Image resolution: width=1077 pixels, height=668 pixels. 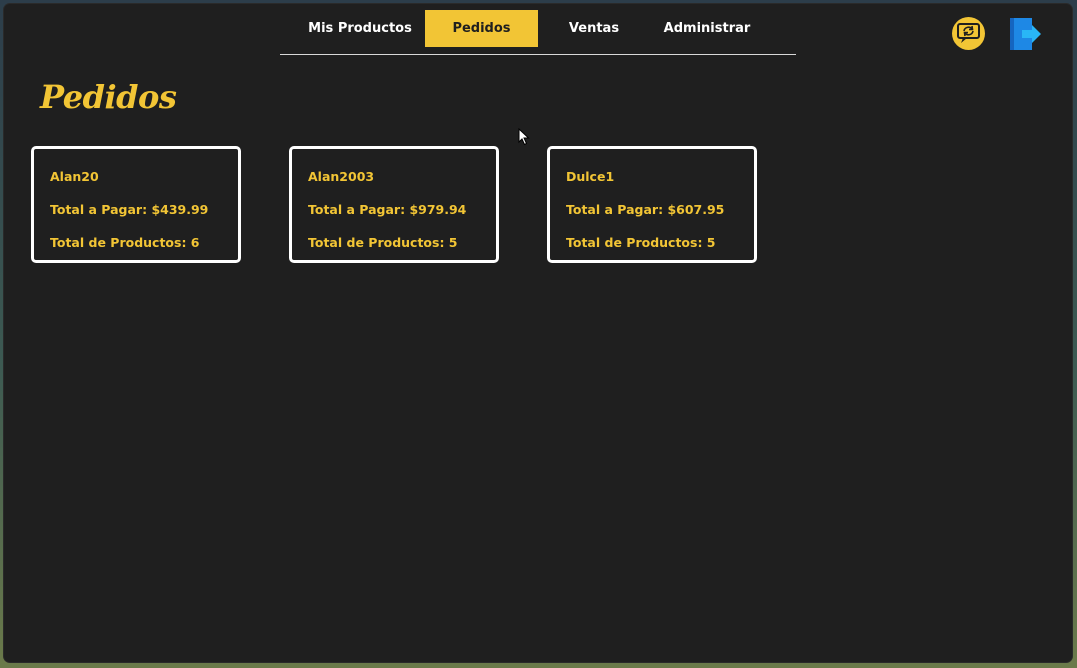 I want to click on logout-button, so click(x=1025, y=34).